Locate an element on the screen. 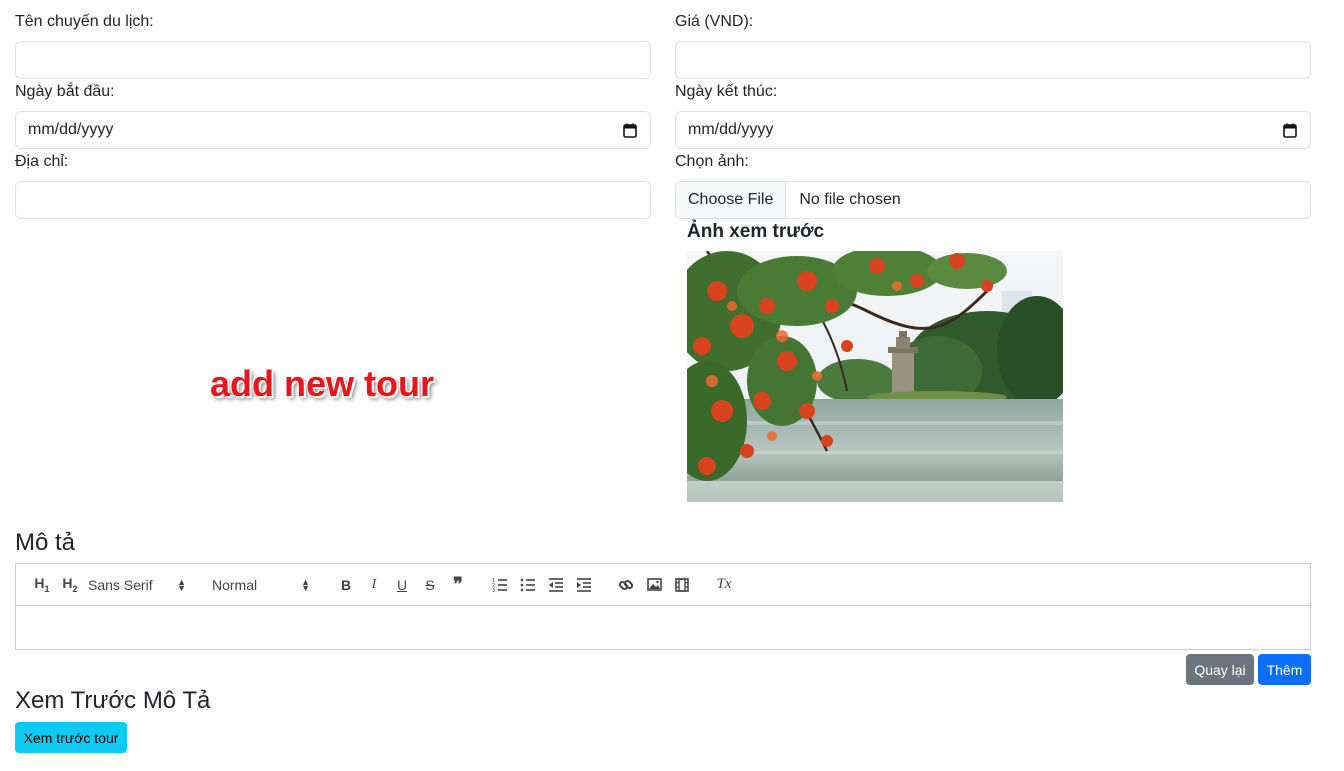 The image size is (1344, 771). link-button is located at coordinates (626, 585).